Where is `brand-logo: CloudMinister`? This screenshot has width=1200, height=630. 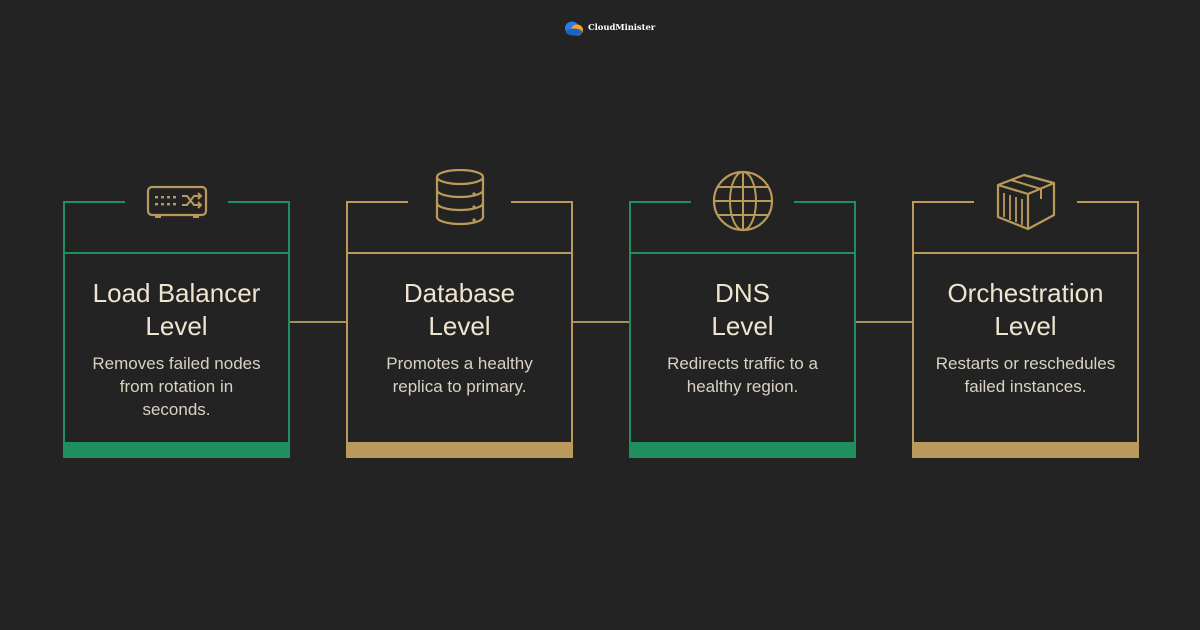 brand-logo: CloudMinister is located at coordinates (609, 28).